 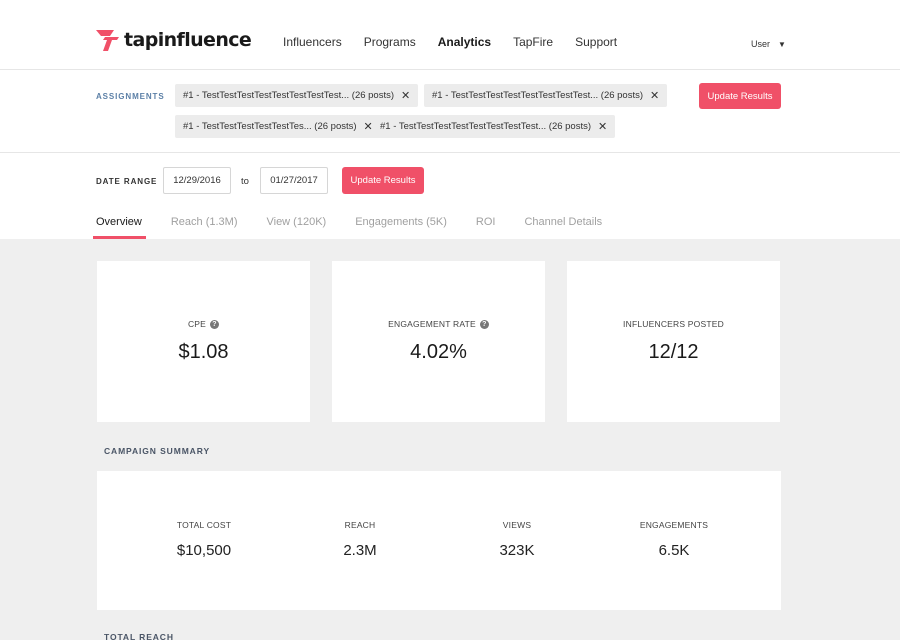 I want to click on nav-item-tapfire: TapFire, so click(x=533, y=42).